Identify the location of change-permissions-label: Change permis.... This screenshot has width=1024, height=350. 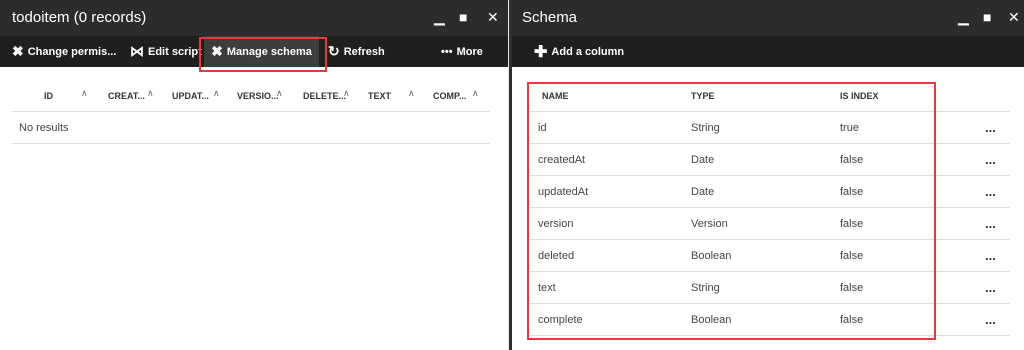
(72, 51).